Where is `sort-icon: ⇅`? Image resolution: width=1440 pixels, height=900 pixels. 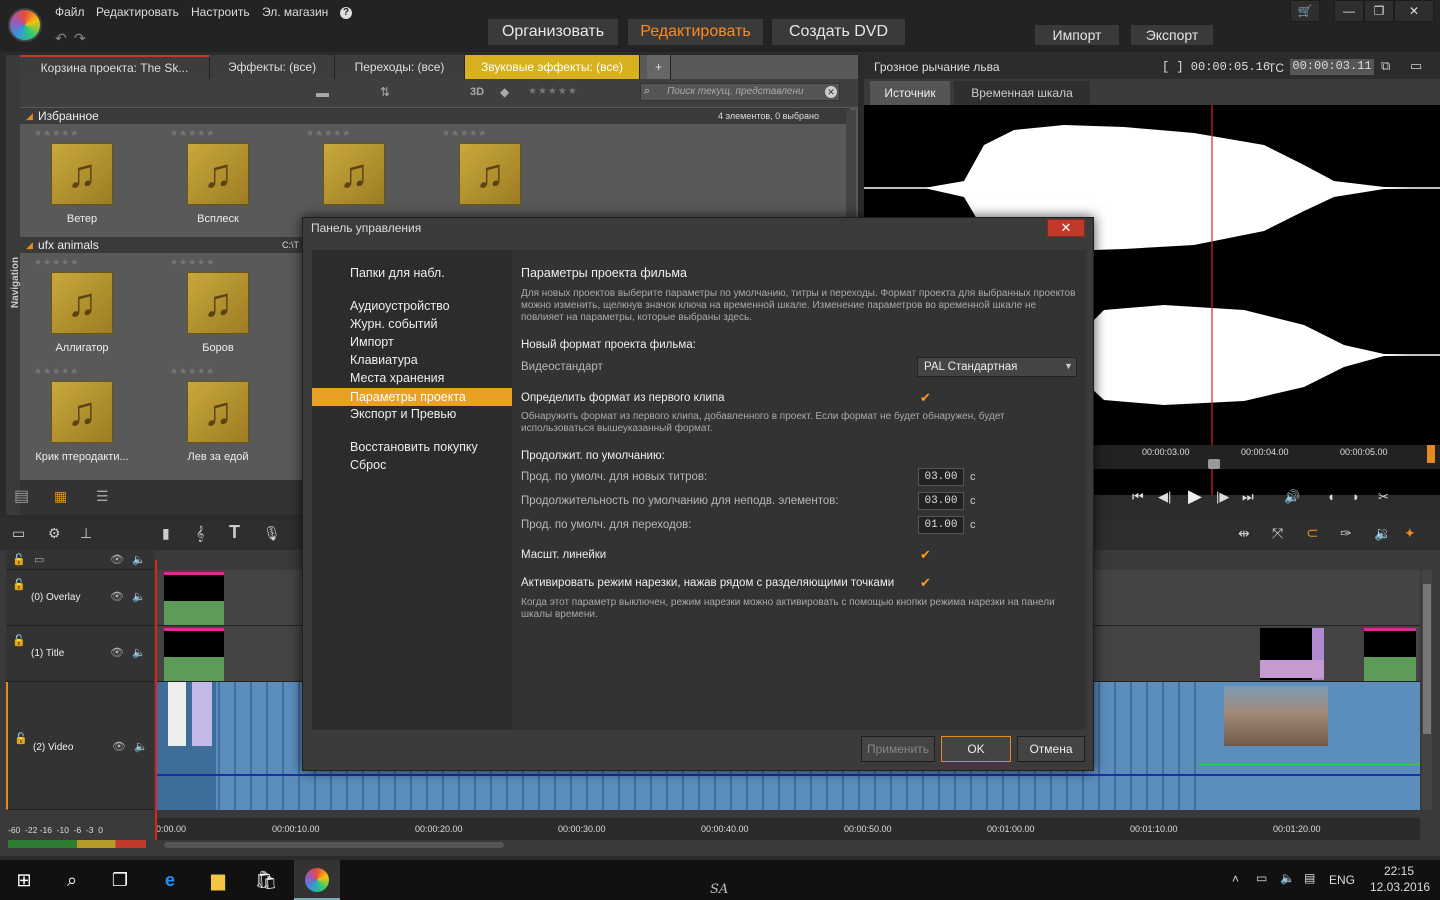 sort-icon: ⇅ is located at coordinates (385, 92).